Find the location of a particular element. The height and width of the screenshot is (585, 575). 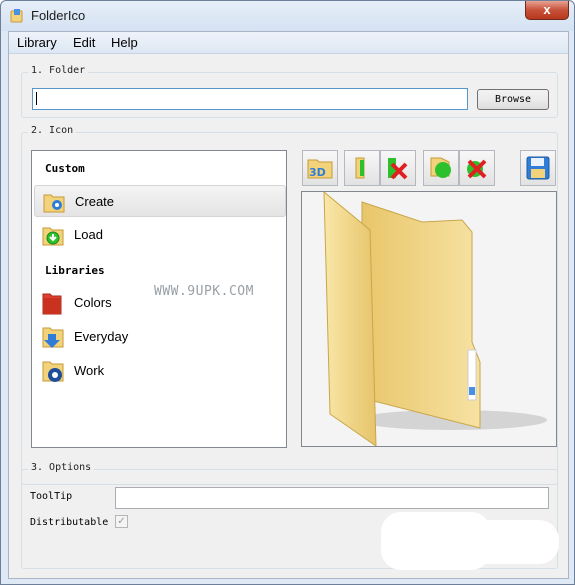

options-group-title: 3. Options is located at coordinates (61, 467).